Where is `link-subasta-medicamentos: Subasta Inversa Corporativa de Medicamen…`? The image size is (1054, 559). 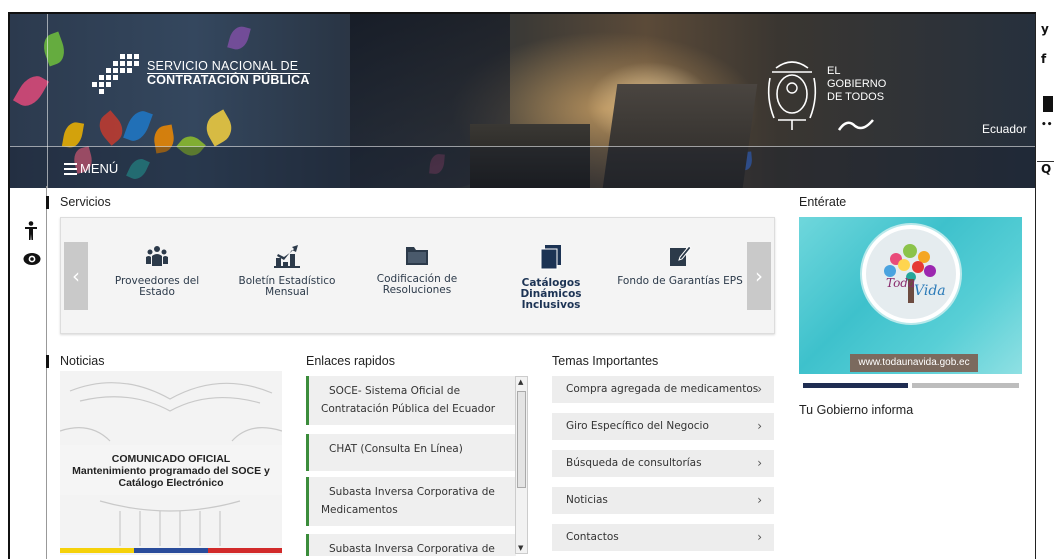
link-subasta-medicamentos: Subasta Inversa Corporativa de Medicamen… is located at coordinates (411, 501).